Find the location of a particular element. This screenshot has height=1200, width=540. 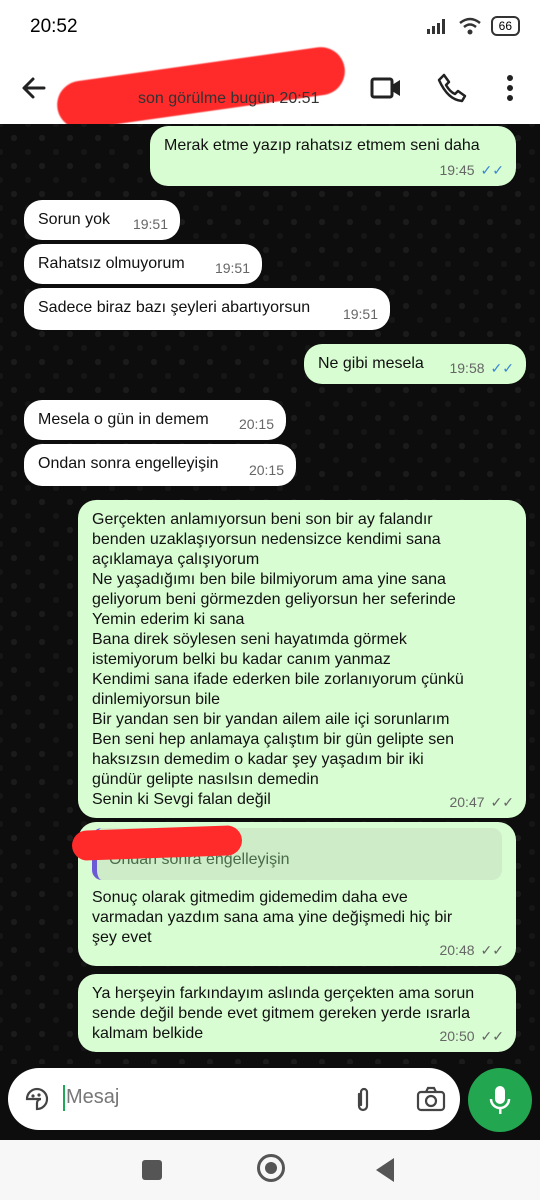

quoted-sender-redaction is located at coordinates (157, 843).